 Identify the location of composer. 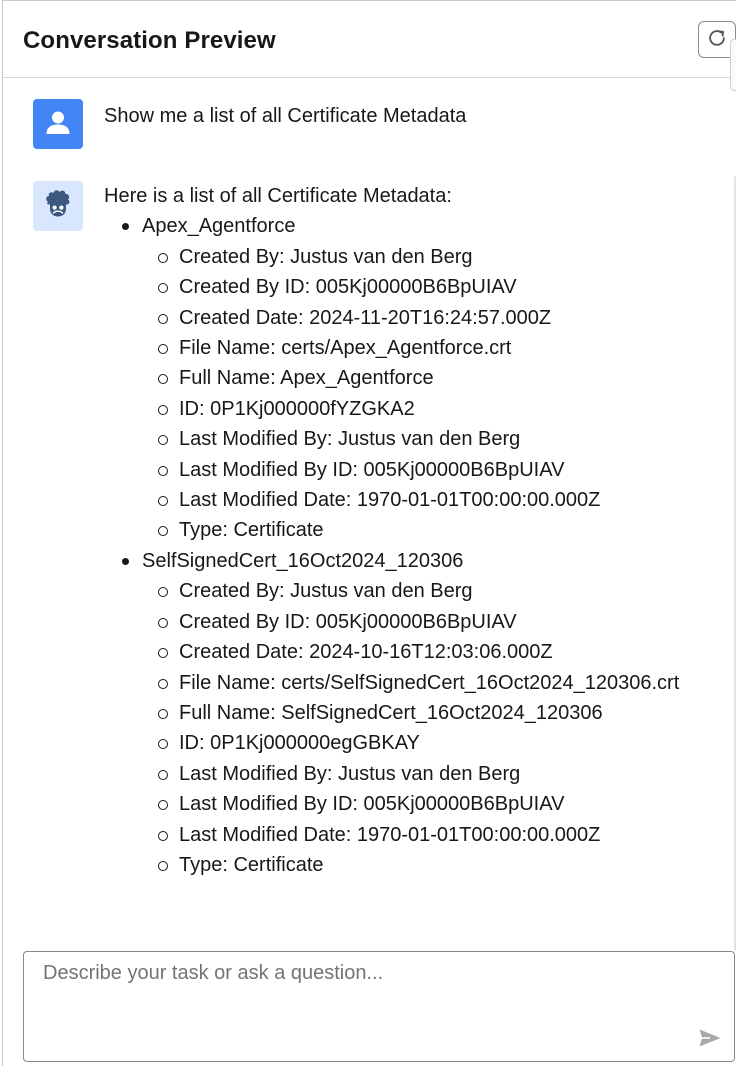
(379, 1006).